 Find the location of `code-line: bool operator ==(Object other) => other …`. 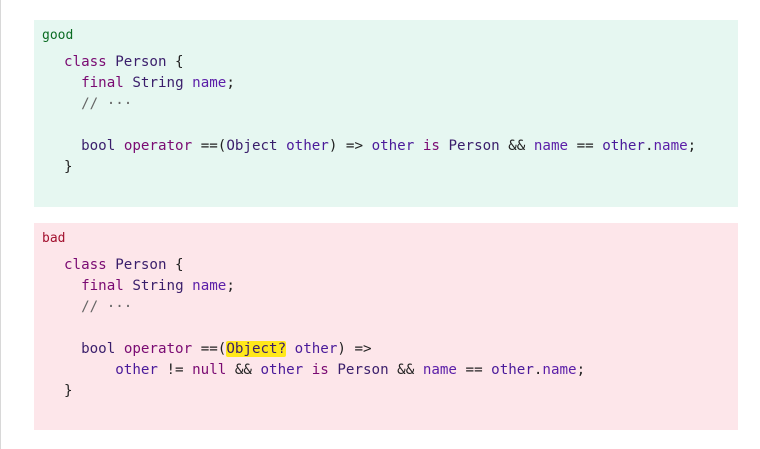

code-line: bool operator ==(Object other) => other … is located at coordinates (380, 146).